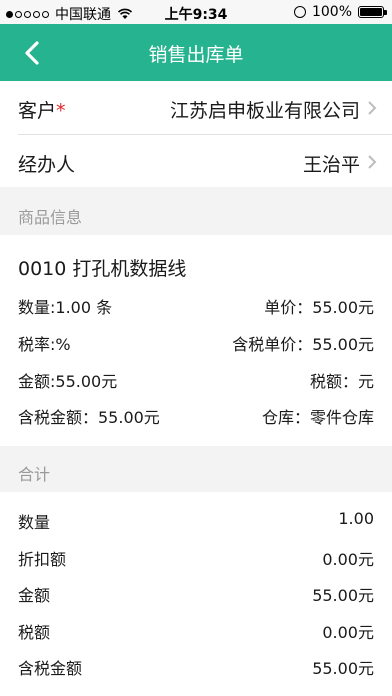 The image size is (392, 696). Describe the element at coordinates (317, 417) in the screenshot. I see `item-warehouse: 仓库：零件仓库` at that location.